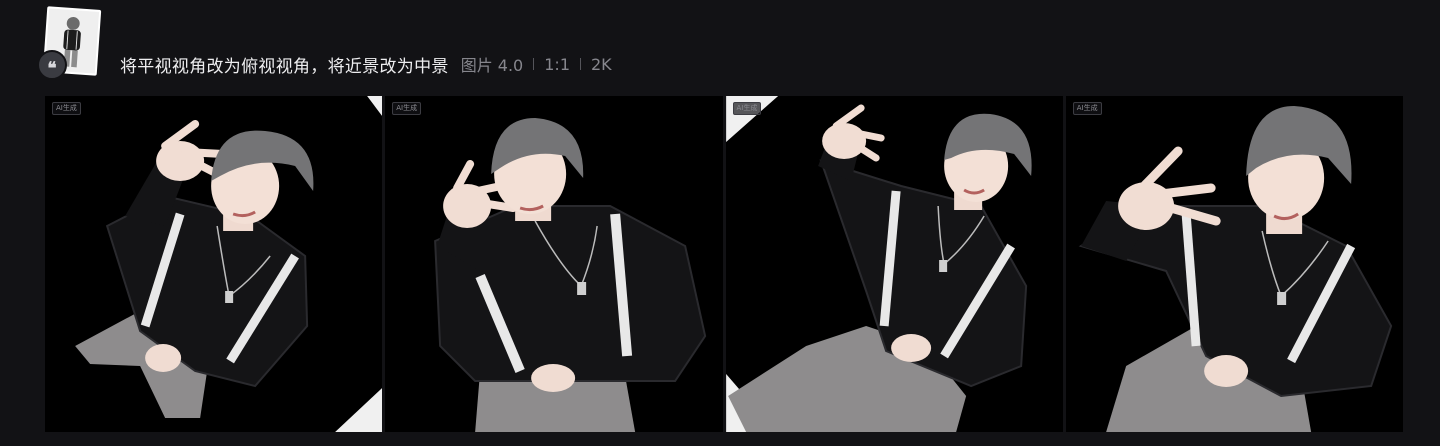  I want to click on prompt-text: 将平视视角改为俯视视角，将近景改为中景, so click(284, 64).